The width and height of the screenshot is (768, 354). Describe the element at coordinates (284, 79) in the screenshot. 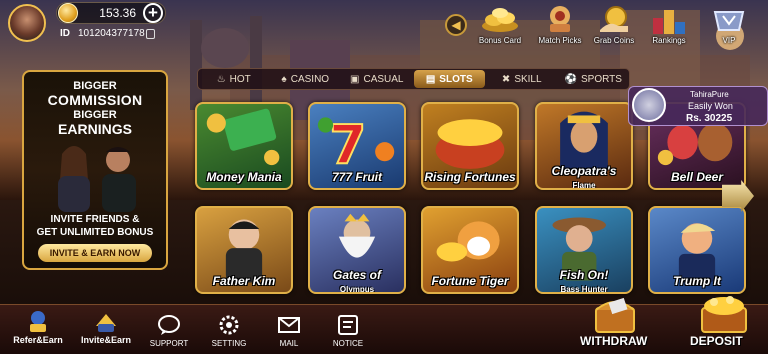

I see `casino-icon: ♠` at that location.